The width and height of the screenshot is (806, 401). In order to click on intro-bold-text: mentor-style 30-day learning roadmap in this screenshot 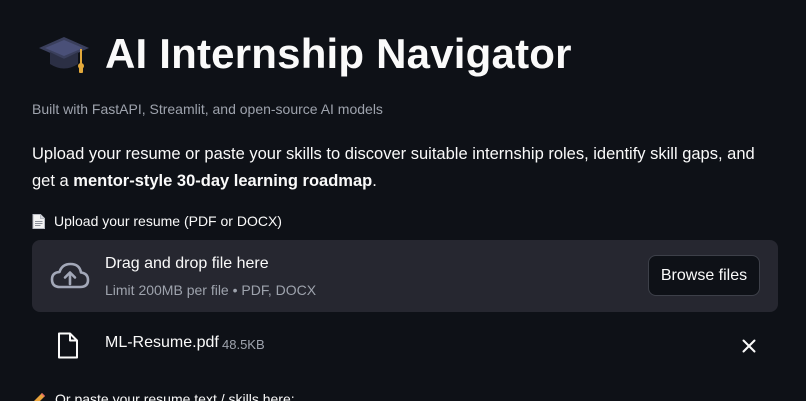, I will do `click(223, 181)`.